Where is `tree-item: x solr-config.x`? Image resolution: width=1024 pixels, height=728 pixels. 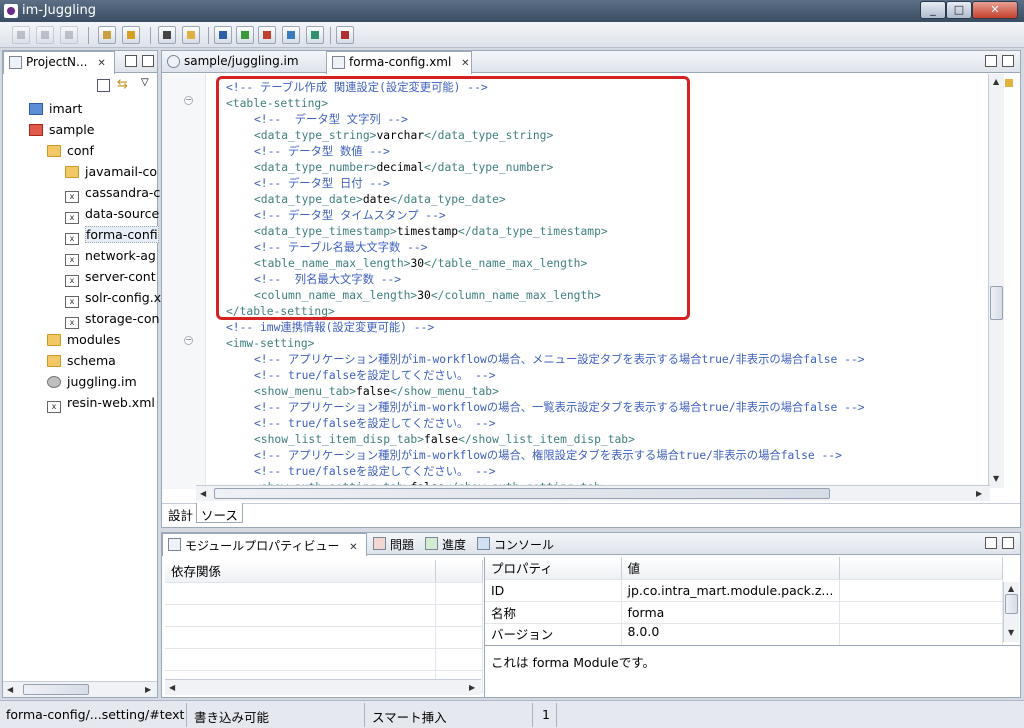 tree-item: x solr-config.x is located at coordinates (113, 297).